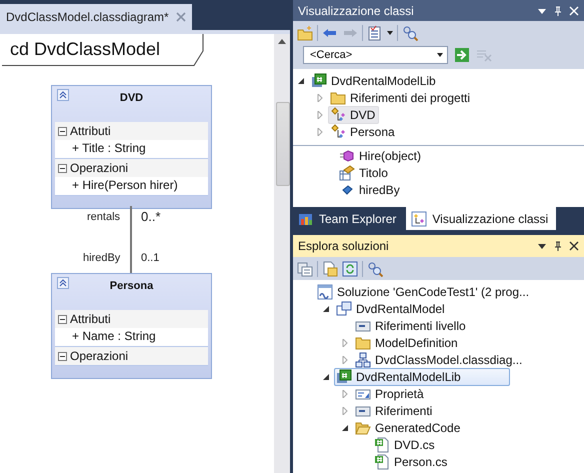  Describe the element at coordinates (394, 411) in the screenshot. I see `tree-item: Riferimenti` at that location.